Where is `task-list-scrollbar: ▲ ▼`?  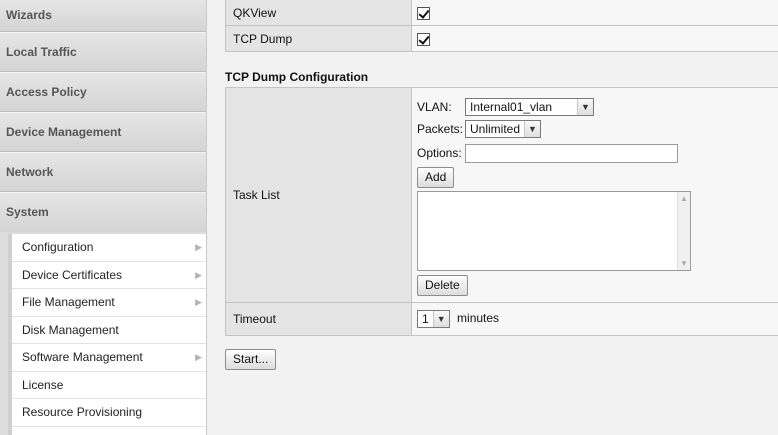
task-list-scrollbar: ▲ ▼ is located at coordinates (683, 231).